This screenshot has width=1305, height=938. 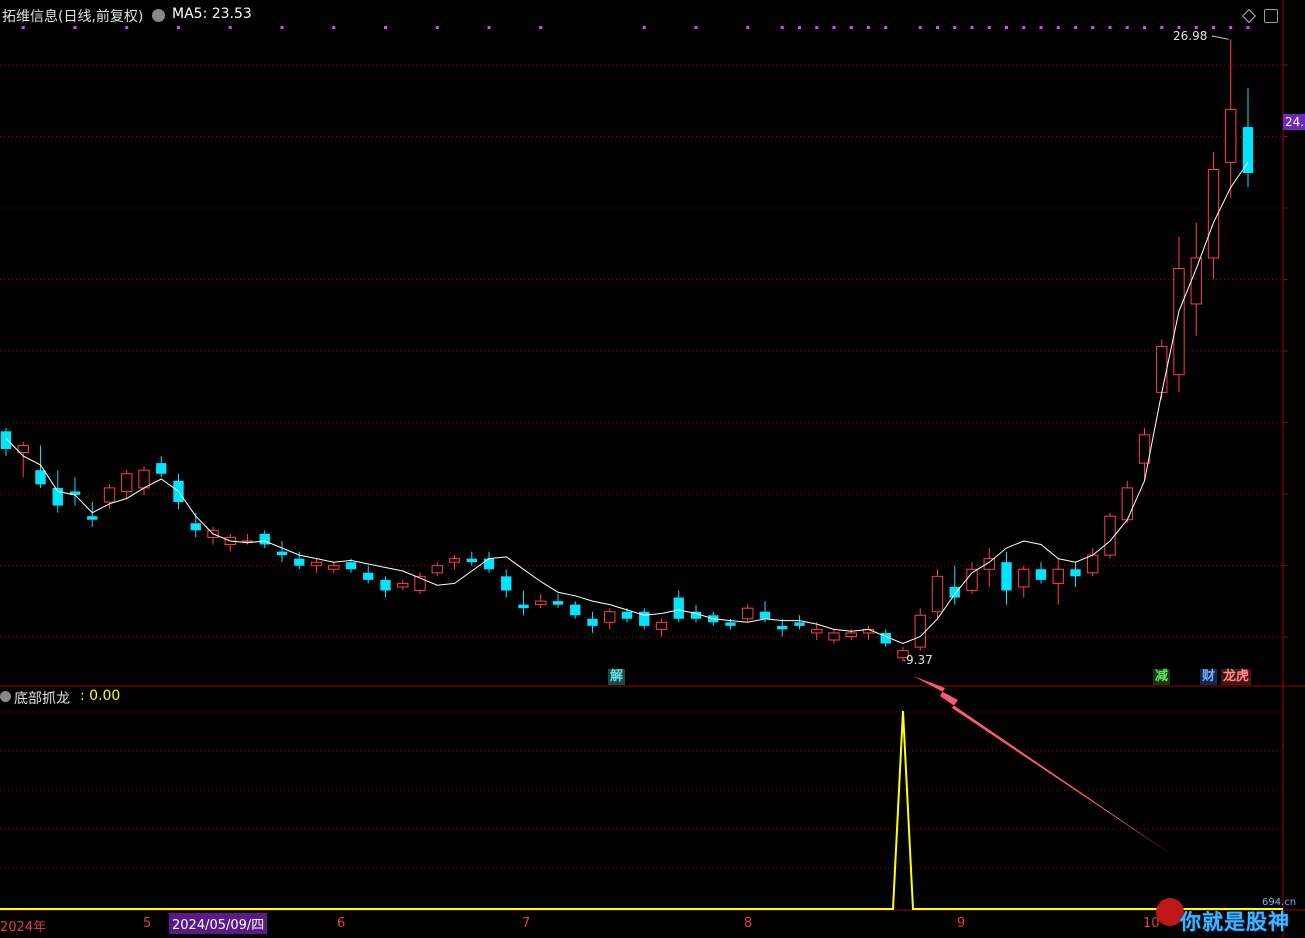 What do you see at coordinates (1190, 36) in the screenshot?
I see `high-price-label: 26.98` at bounding box center [1190, 36].